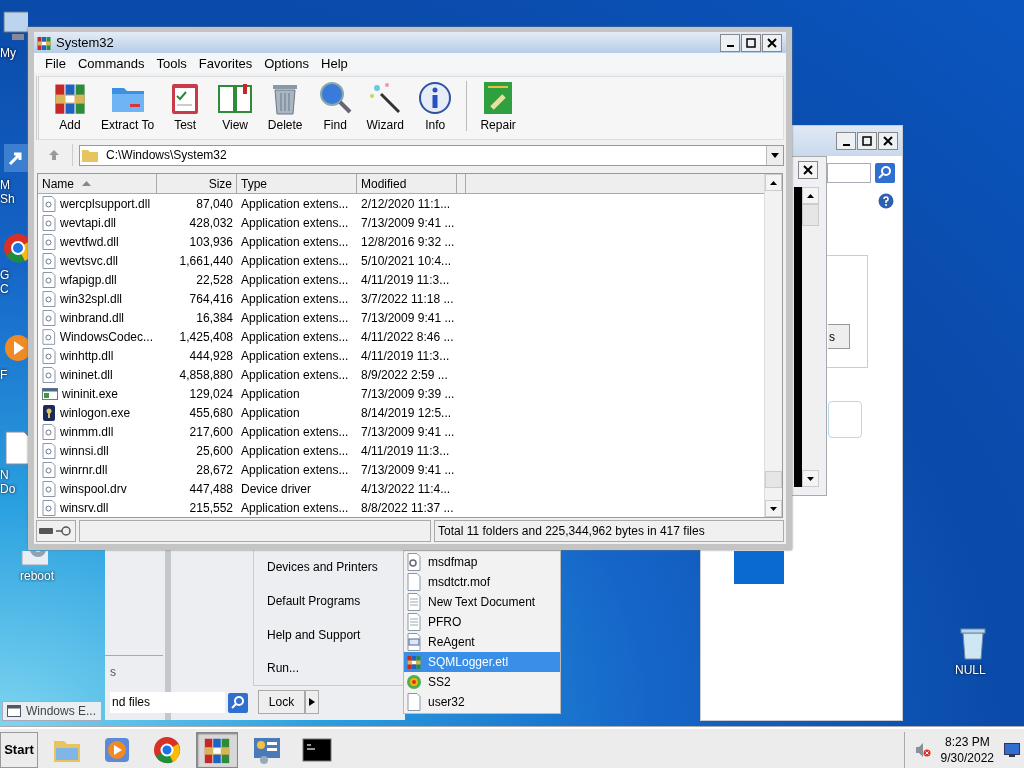  I want to click on menu-item: Commands, so click(111, 63).